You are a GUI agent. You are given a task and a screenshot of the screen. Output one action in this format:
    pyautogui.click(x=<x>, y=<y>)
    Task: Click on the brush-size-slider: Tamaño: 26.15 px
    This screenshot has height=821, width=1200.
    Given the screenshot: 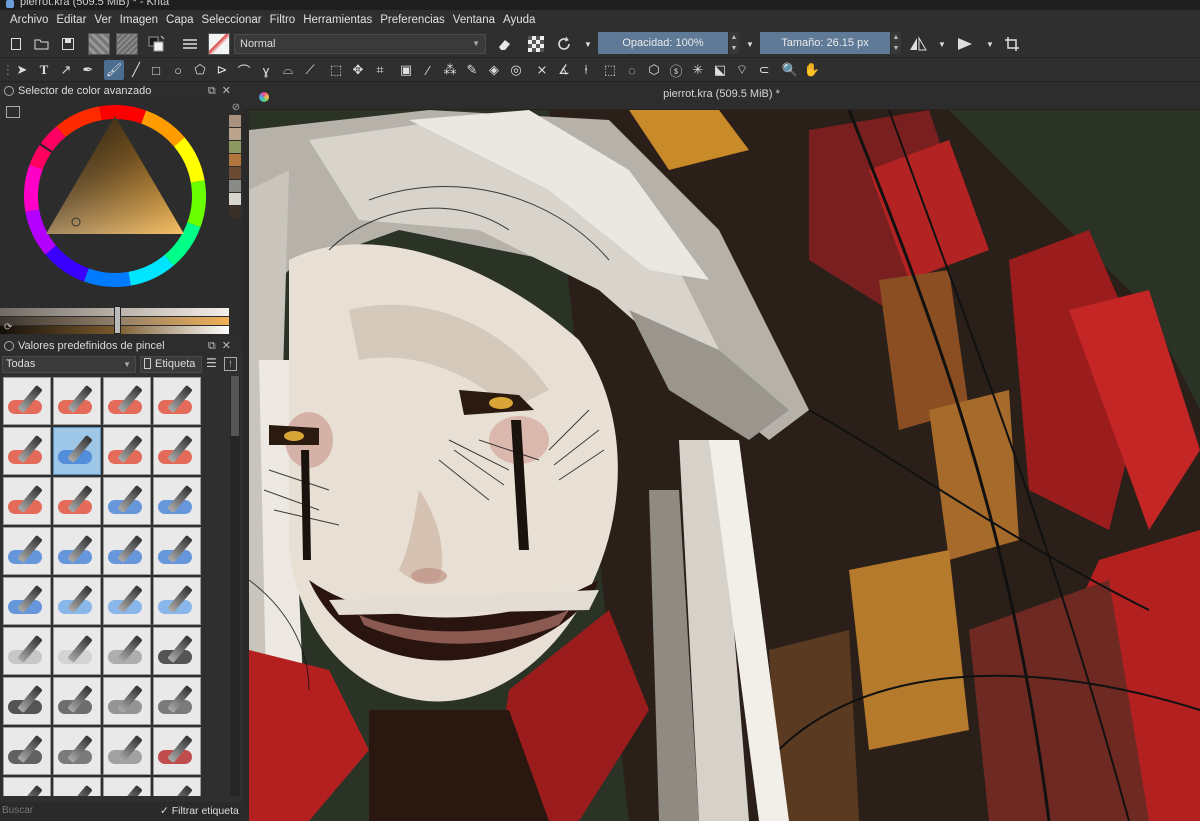 What is the action you would take?
    pyautogui.click(x=825, y=43)
    